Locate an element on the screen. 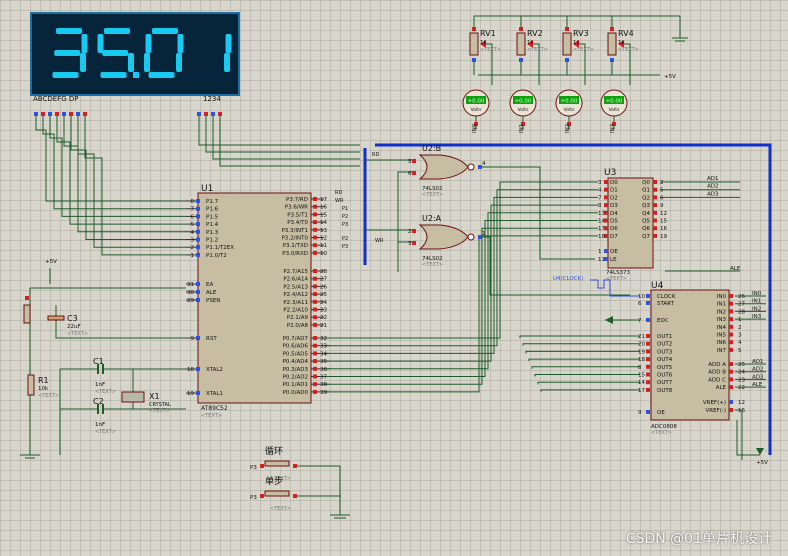 Image resolution: width=788 pixels, height=556 pixels. u4-pin-name: VREF(+) is located at coordinates (714, 403).